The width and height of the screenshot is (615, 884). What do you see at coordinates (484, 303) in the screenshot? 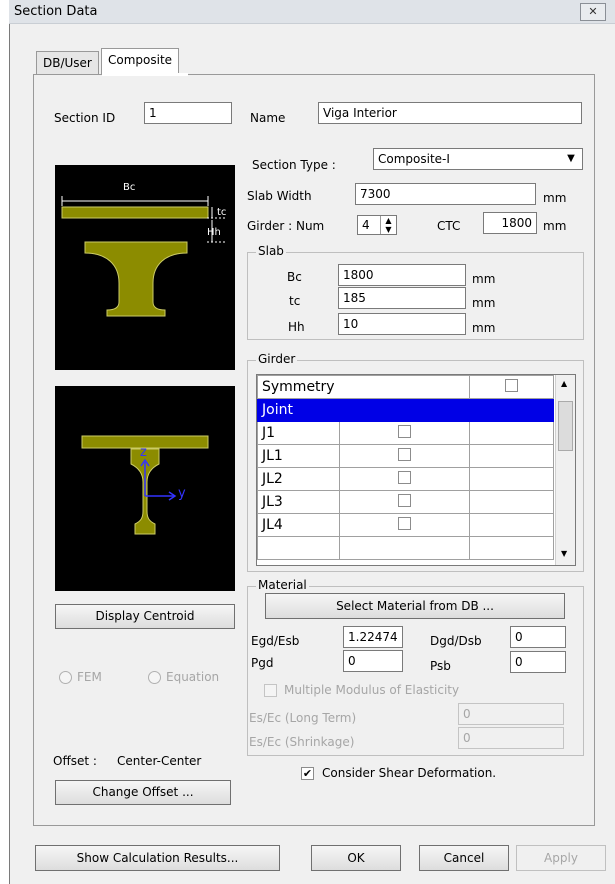
I see `slab-tc-unit: mm` at bounding box center [484, 303].